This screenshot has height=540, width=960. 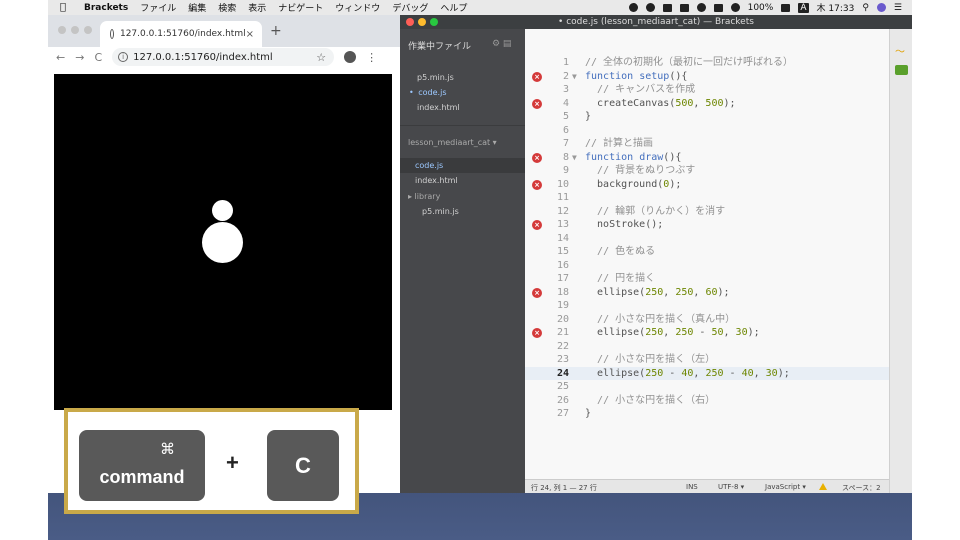 What do you see at coordinates (785, 487) in the screenshot?
I see `language-select: JavaScript ▾` at bounding box center [785, 487].